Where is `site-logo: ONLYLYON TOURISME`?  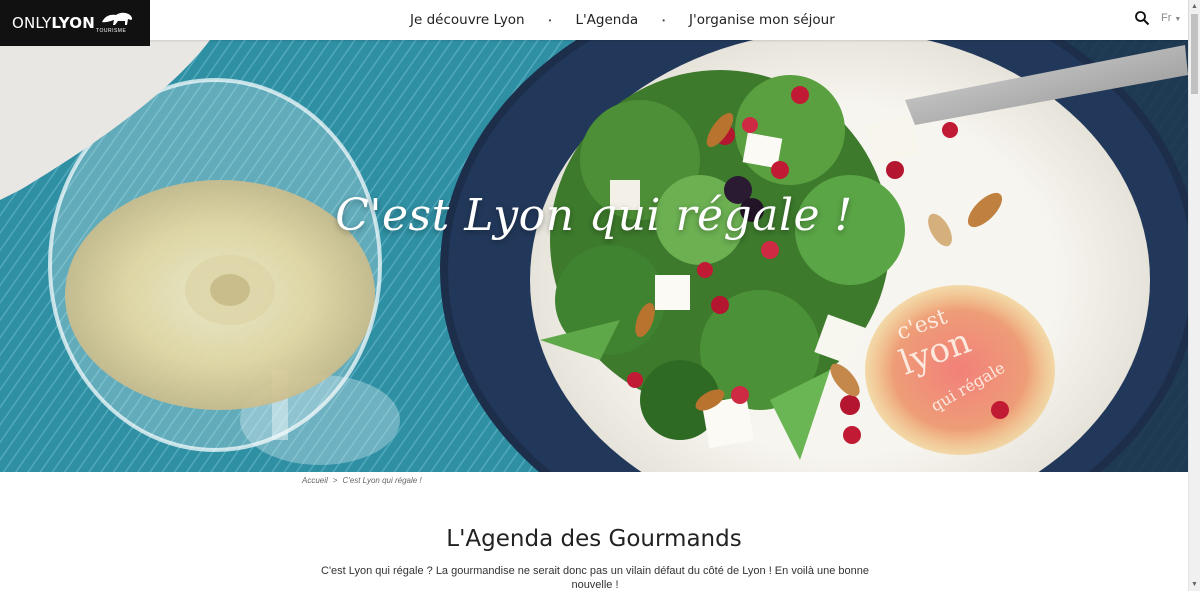 site-logo: ONLYLYON TOURISME is located at coordinates (75, 23).